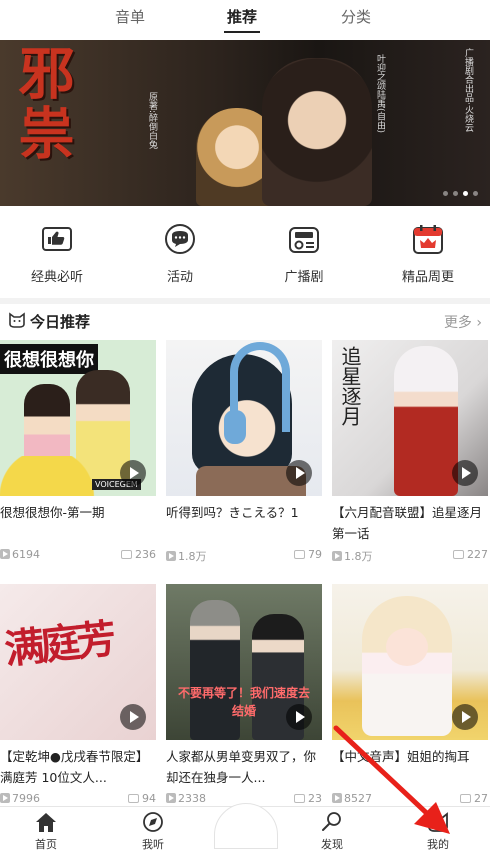 This screenshot has height=854, width=490. What do you see at coordinates (78, 556) in the screenshot?
I see `card-meta: 6194 236` at bounding box center [78, 556].